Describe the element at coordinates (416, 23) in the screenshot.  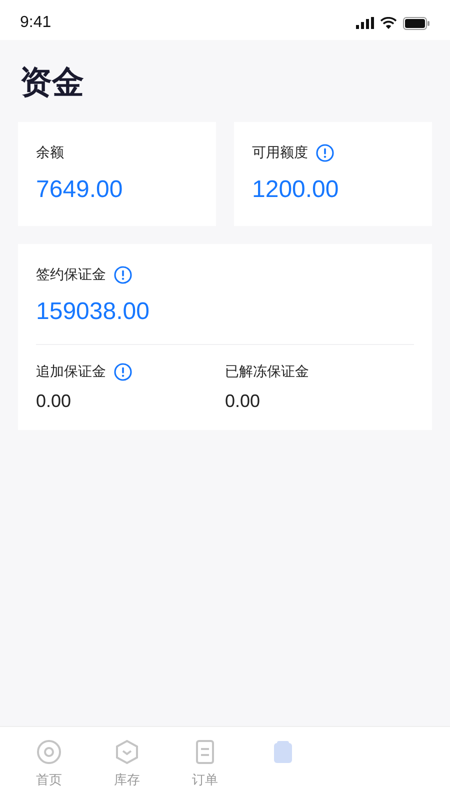
I see `battery-icon` at that location.